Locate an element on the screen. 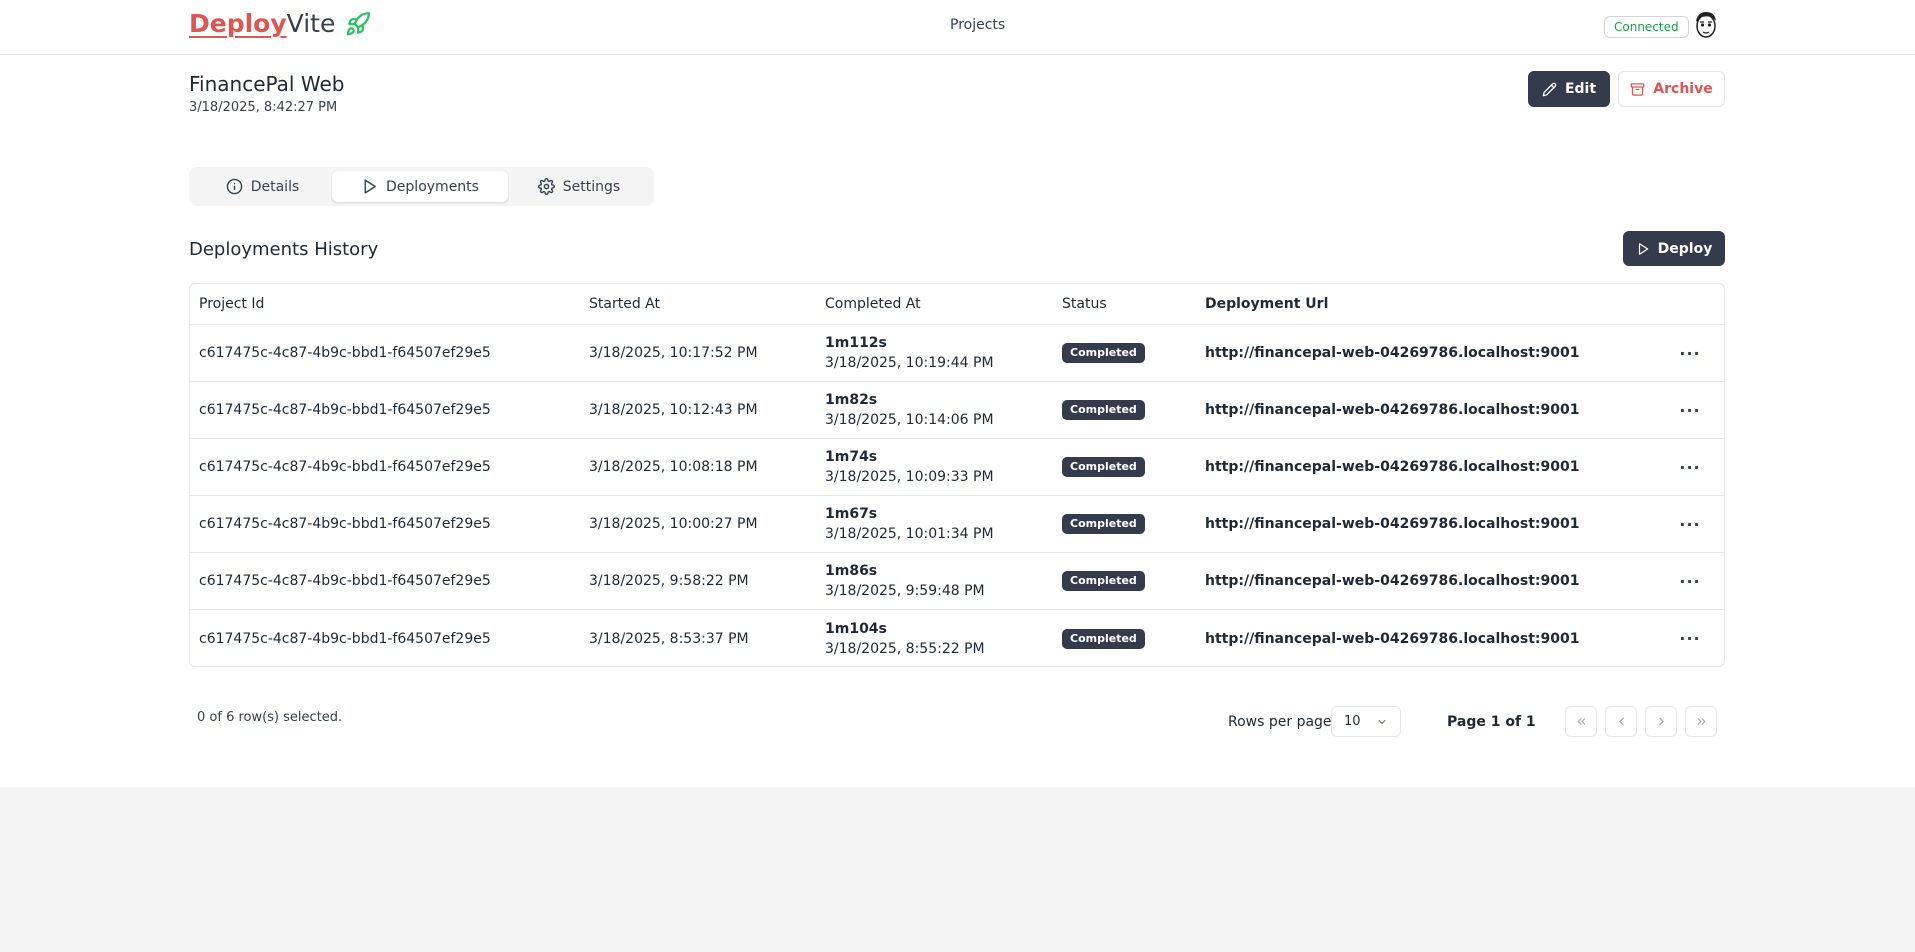 The height and width of the screenshot is (952, 1915). logo-vite: Vite is located at coordinates (311, 23).